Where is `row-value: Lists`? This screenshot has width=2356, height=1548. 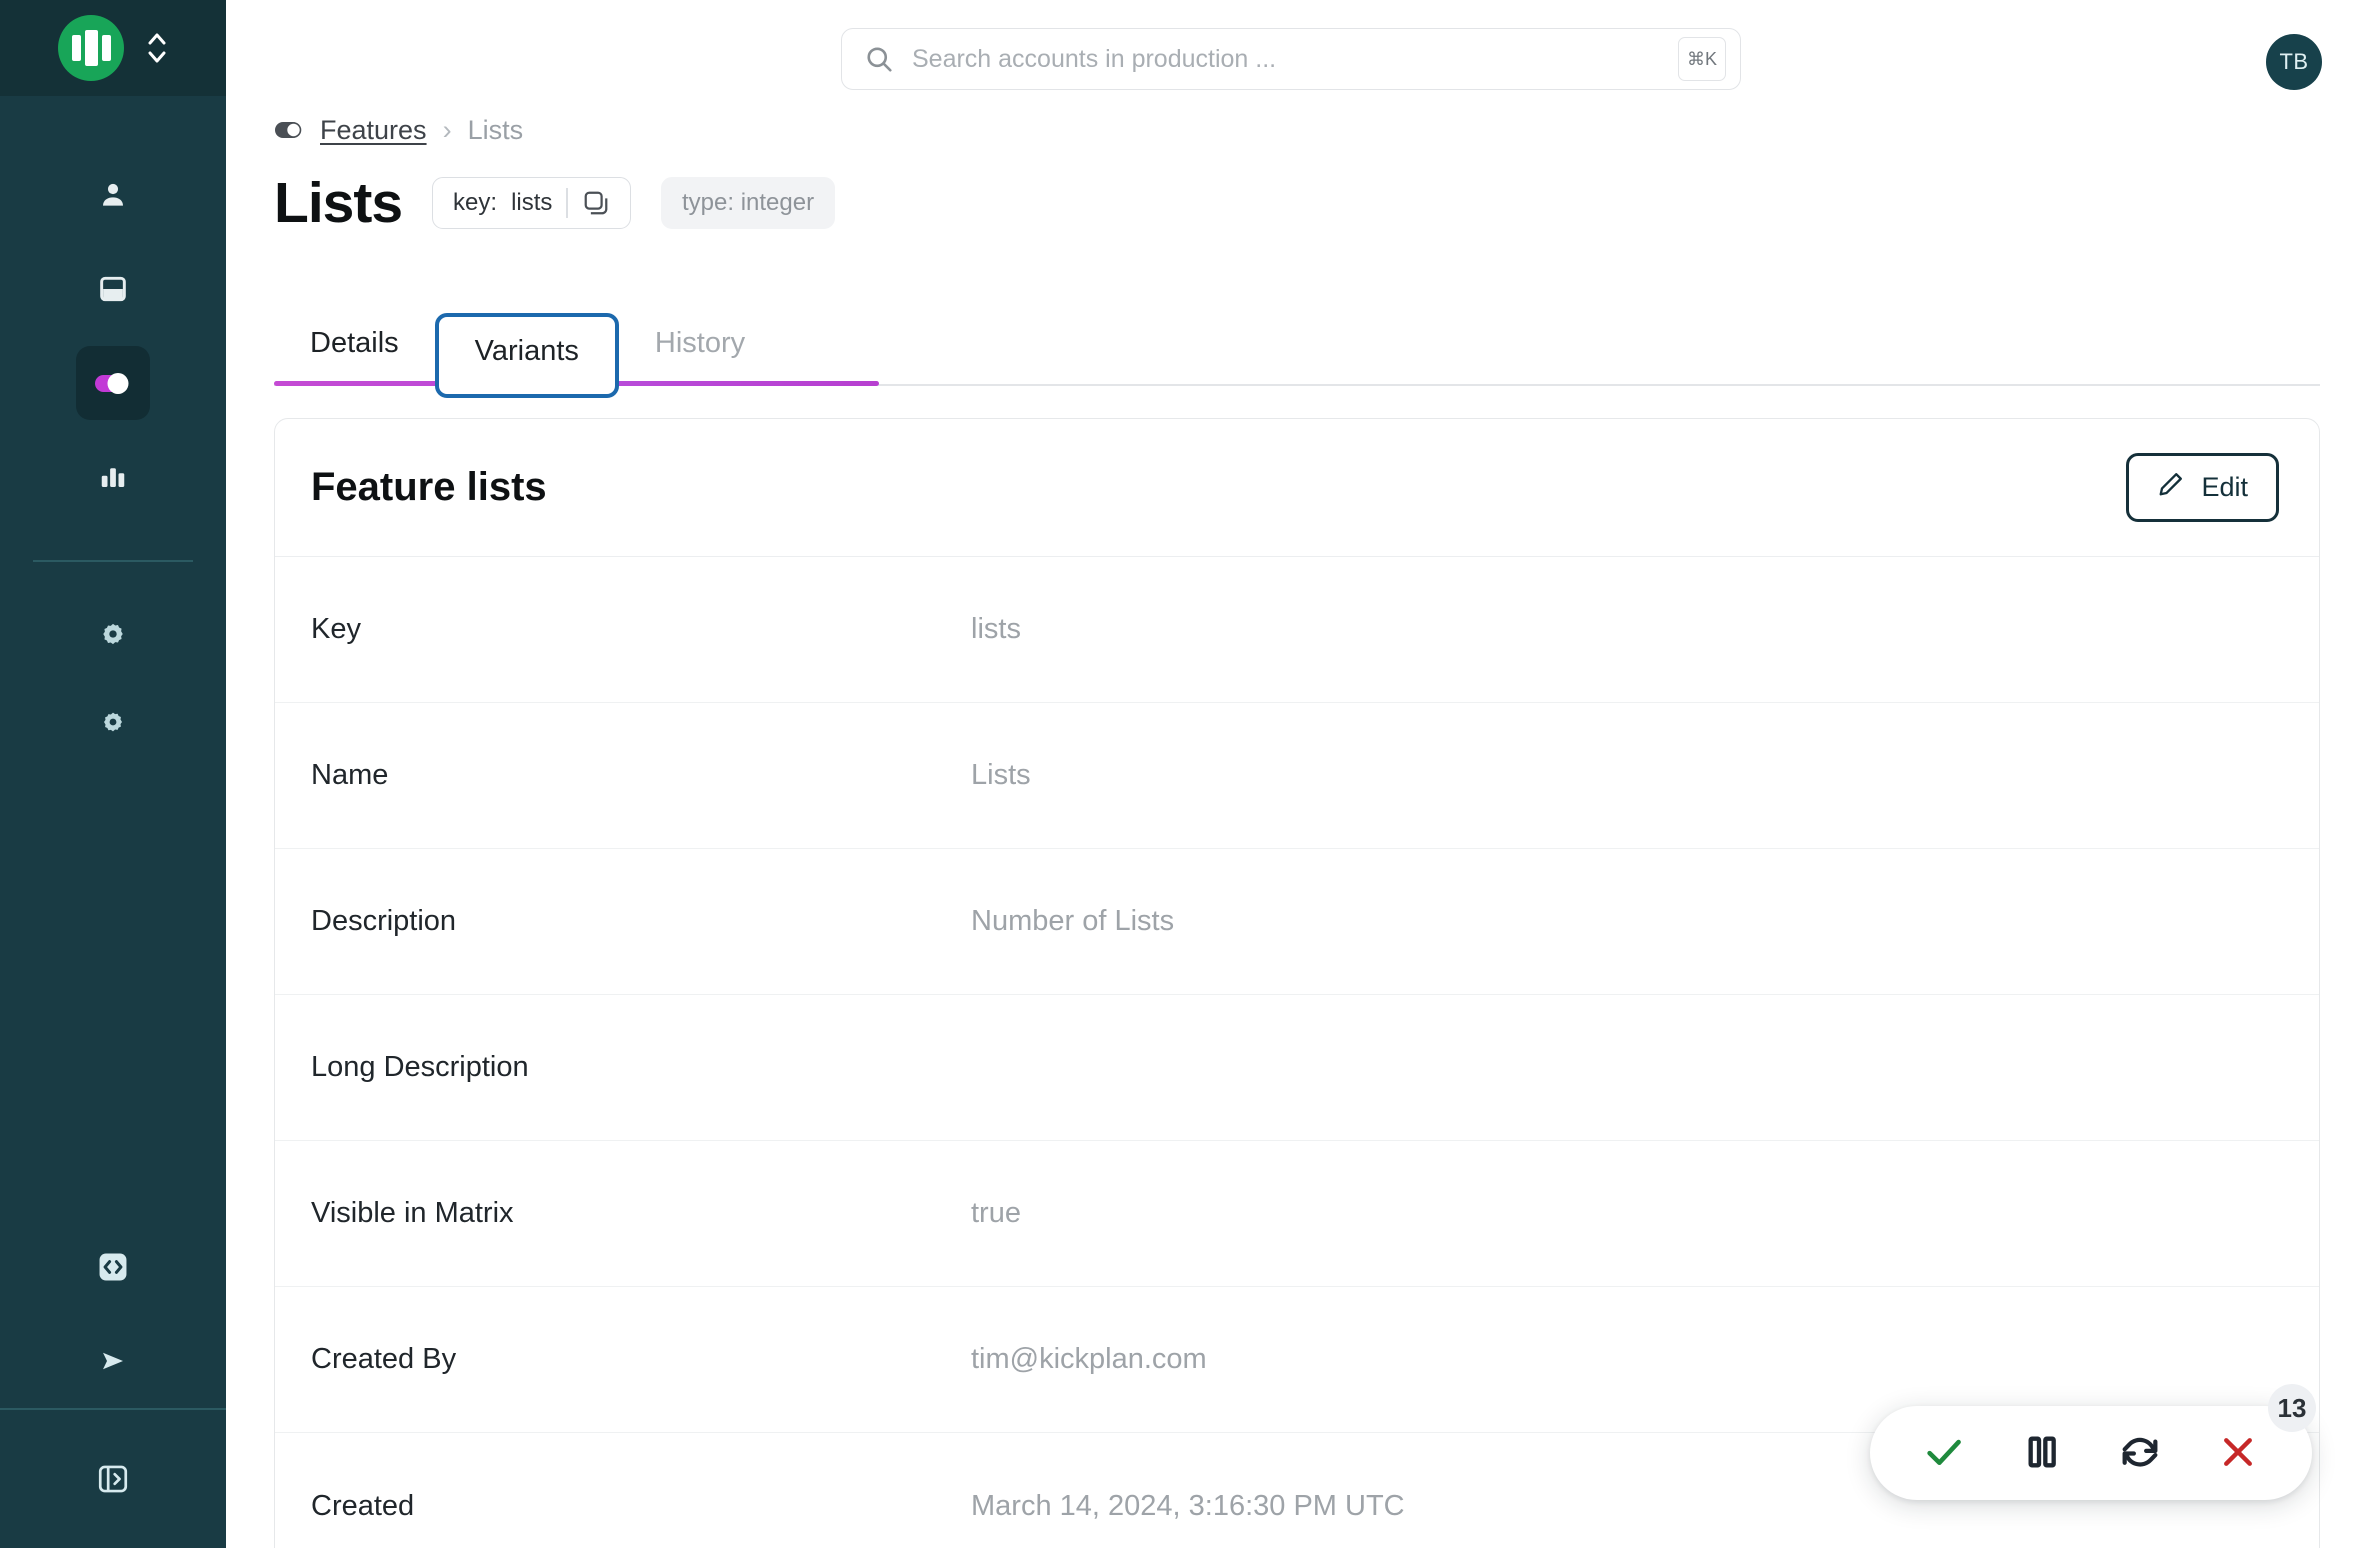 row-value: Lists is located at coordinates (1001, 775).